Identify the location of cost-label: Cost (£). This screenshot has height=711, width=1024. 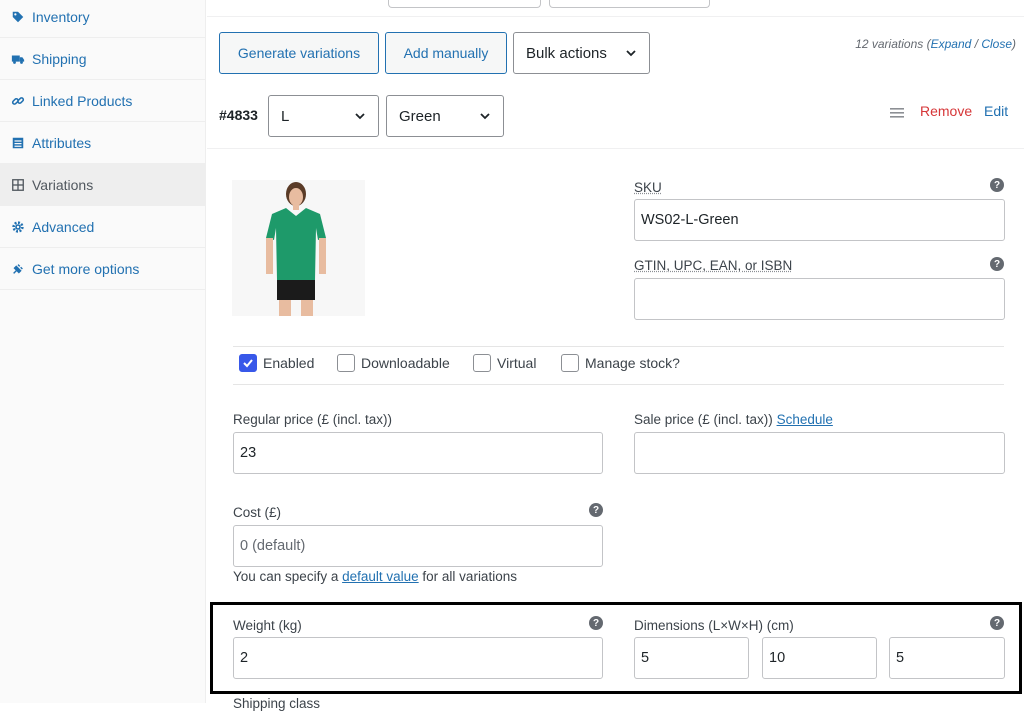
(257, 512).